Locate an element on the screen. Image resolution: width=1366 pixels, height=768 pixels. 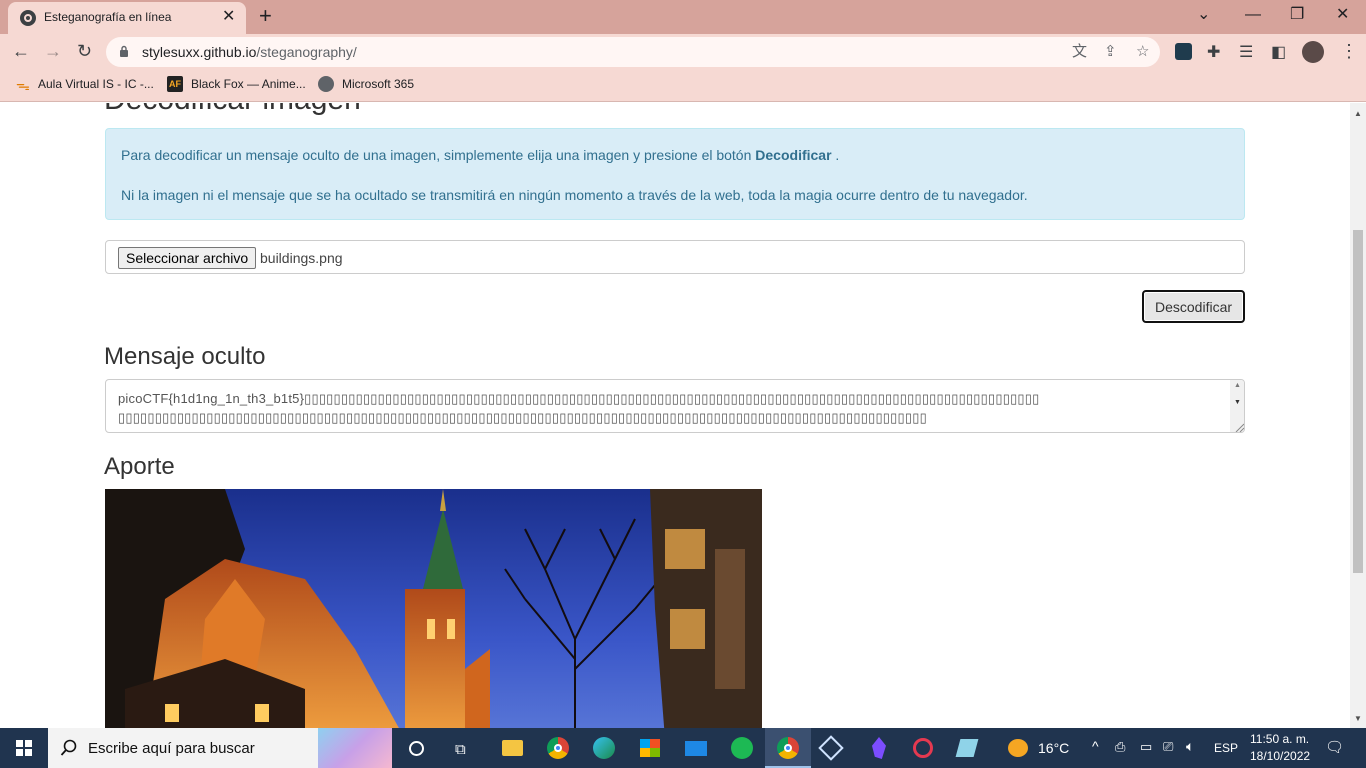
volume-icon: 🔈︎ is located at coordinates (1190, 746).